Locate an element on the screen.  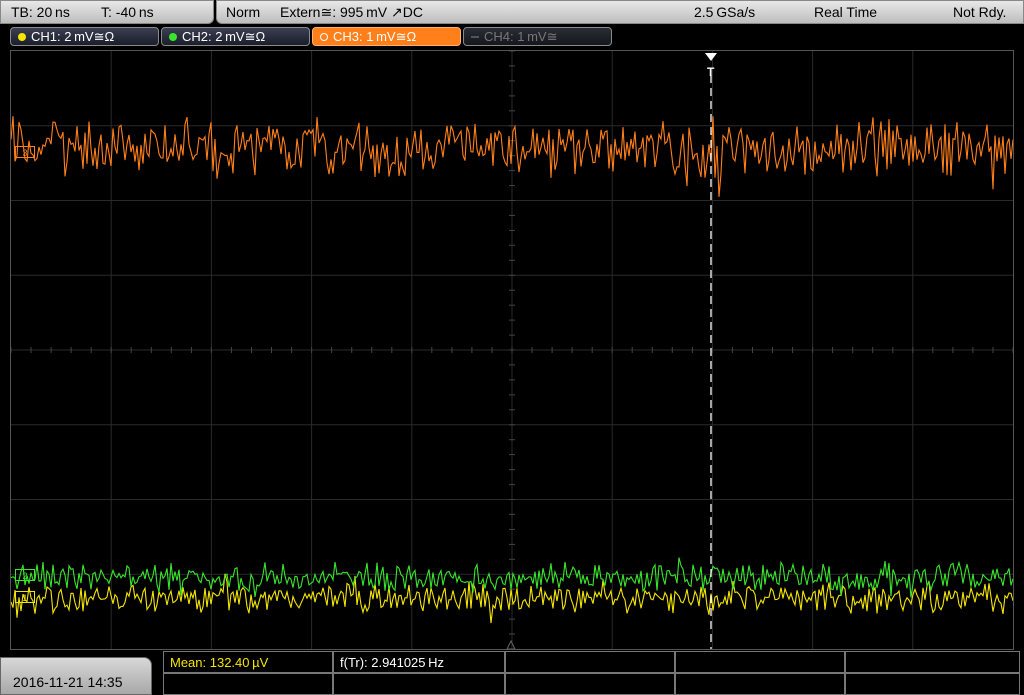
trigger-time-value: T: -40 ns is located at coordinates (127, 12).